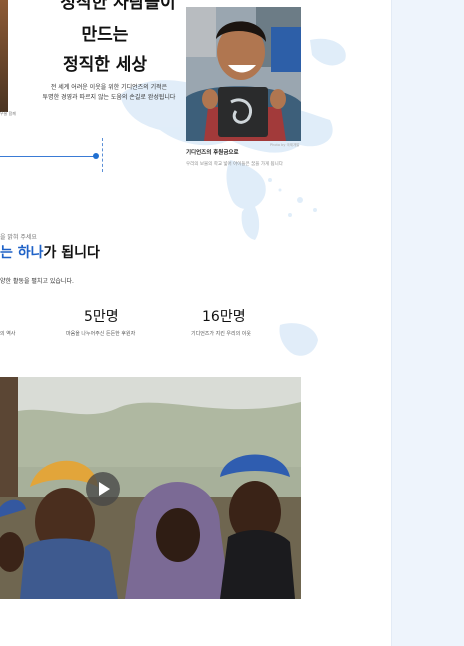 The width and height of the screenshot is (464, 646). I want to click on play-icon, so click(104, 489).